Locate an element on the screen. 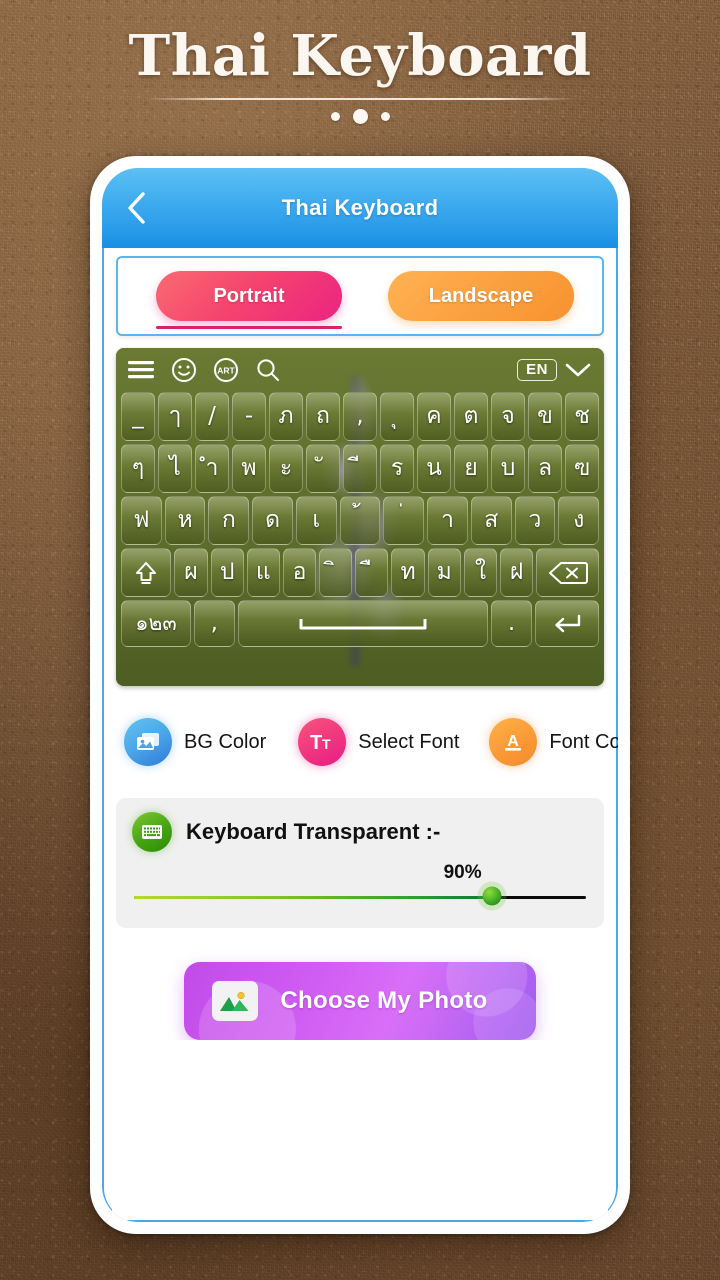 The height and width of the screenshot is (1280, 720). slider-fill is located at coordinates (313, 897).